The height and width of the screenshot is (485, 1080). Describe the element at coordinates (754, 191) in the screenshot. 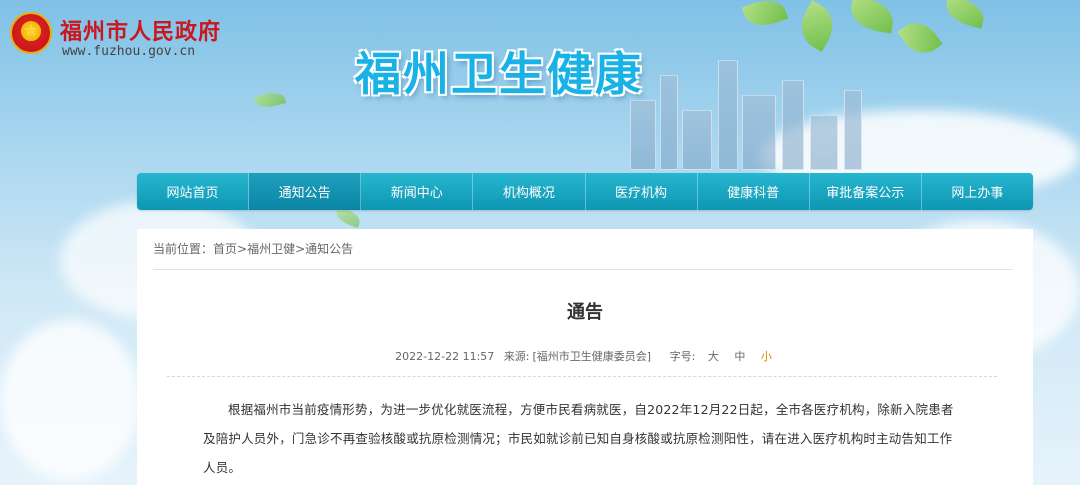

I see `nav-item-health-education: 健康科普` at that location.